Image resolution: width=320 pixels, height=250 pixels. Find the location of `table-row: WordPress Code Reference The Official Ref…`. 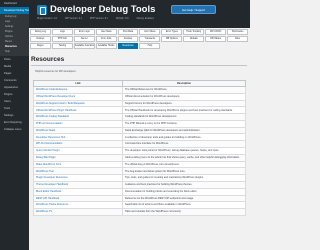

table-row: WordPress Code Reference The Official Ref… is located at coordinates (139, 90).